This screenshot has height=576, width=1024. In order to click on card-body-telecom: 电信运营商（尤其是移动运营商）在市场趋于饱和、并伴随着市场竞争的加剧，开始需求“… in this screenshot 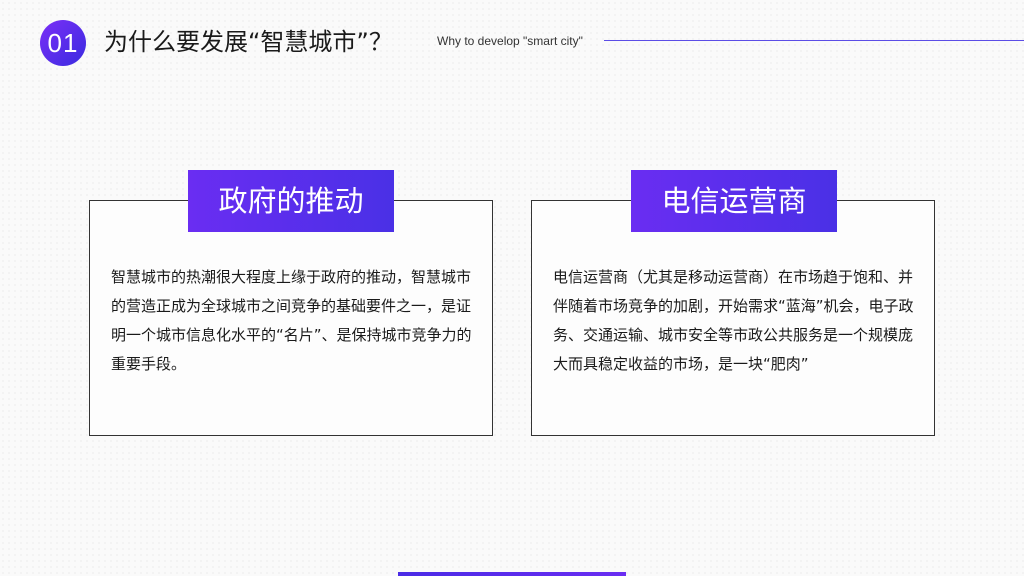, I will do `click(733, 320)`.